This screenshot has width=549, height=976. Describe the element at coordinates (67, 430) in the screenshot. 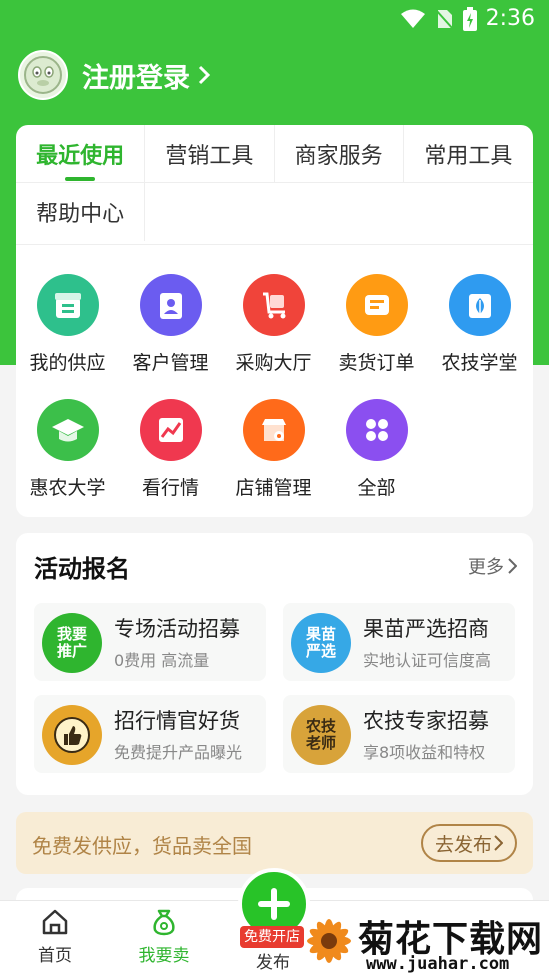

I see `graduation-cap-icon` at that location.